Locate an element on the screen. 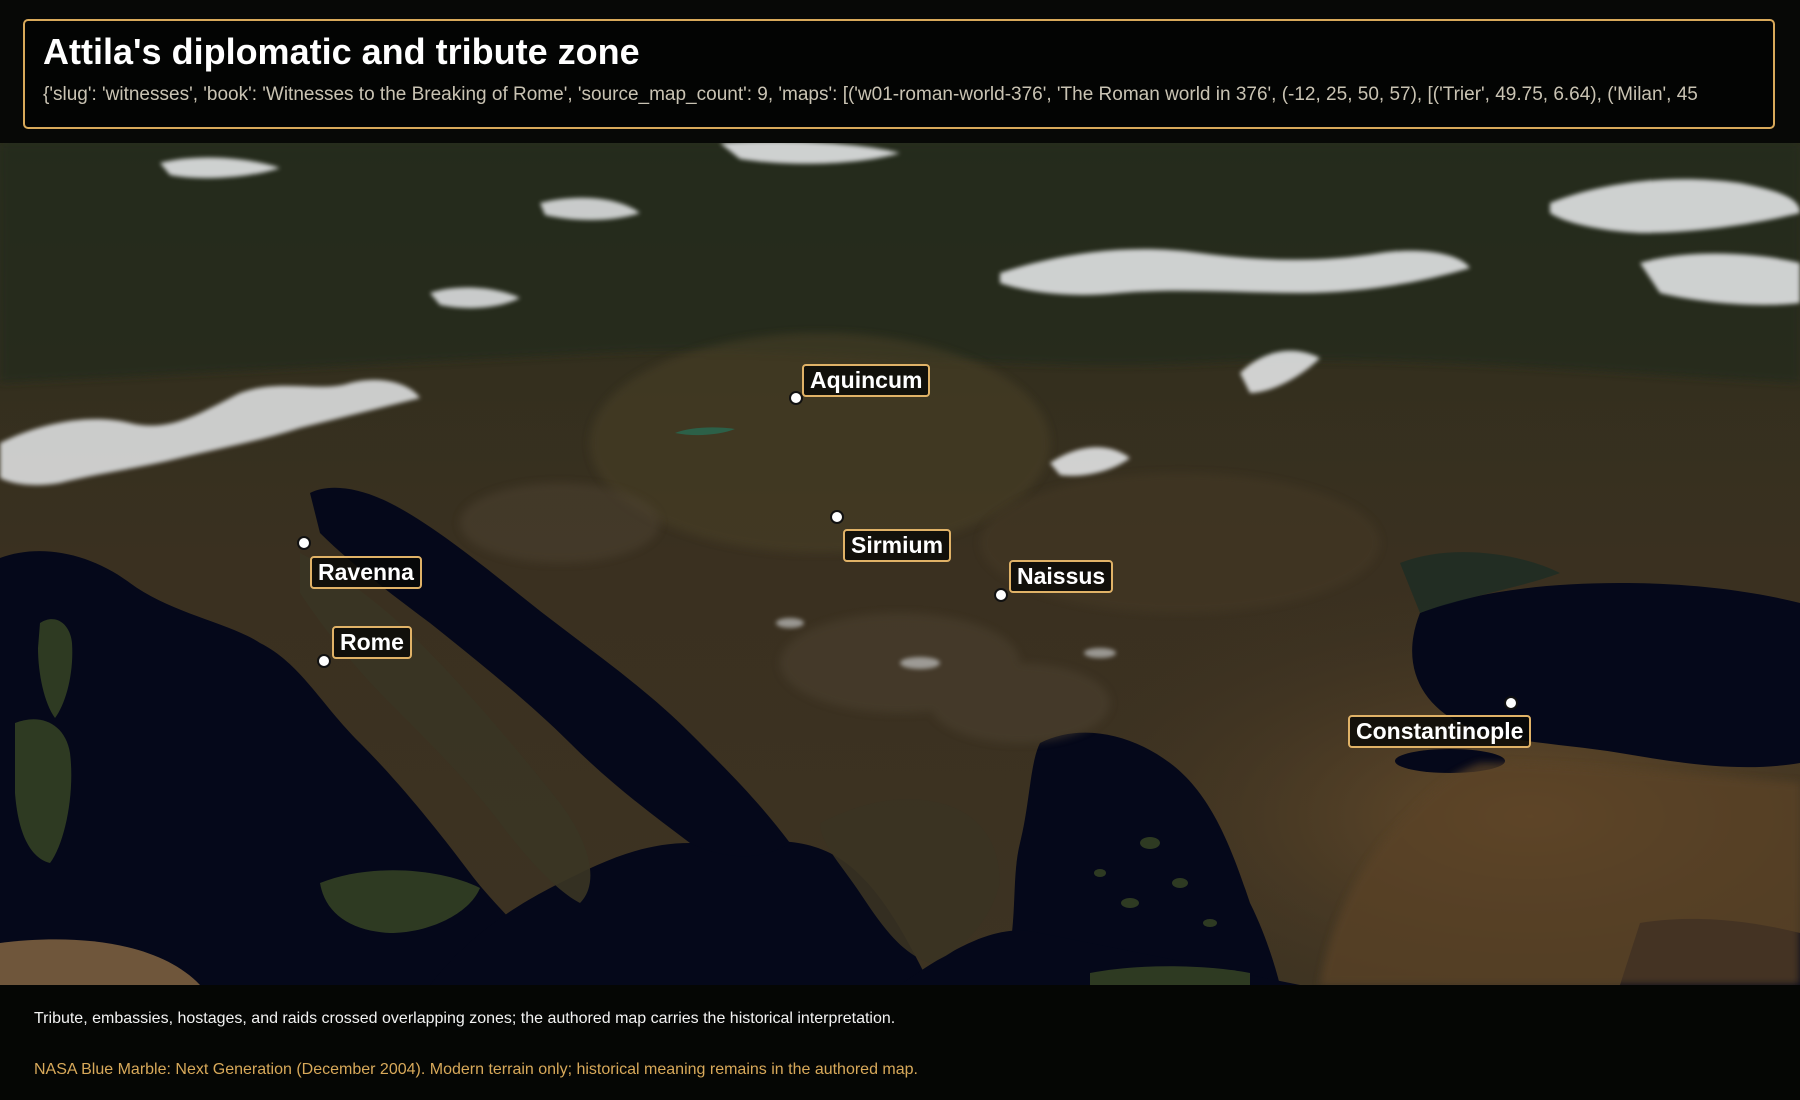 The width and height of the screenshot is (1800, 1100). place-label-constantinople: Constantinople is located at coordinates (1440, 731).